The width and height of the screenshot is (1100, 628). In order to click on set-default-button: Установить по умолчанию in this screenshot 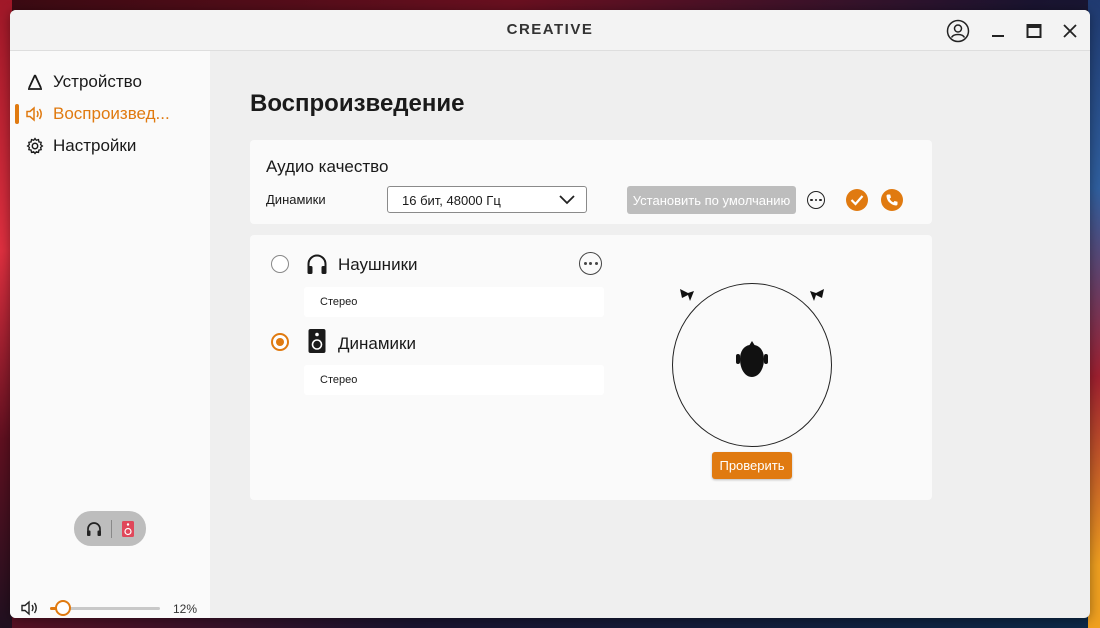, I will do `click(711, 200)`.